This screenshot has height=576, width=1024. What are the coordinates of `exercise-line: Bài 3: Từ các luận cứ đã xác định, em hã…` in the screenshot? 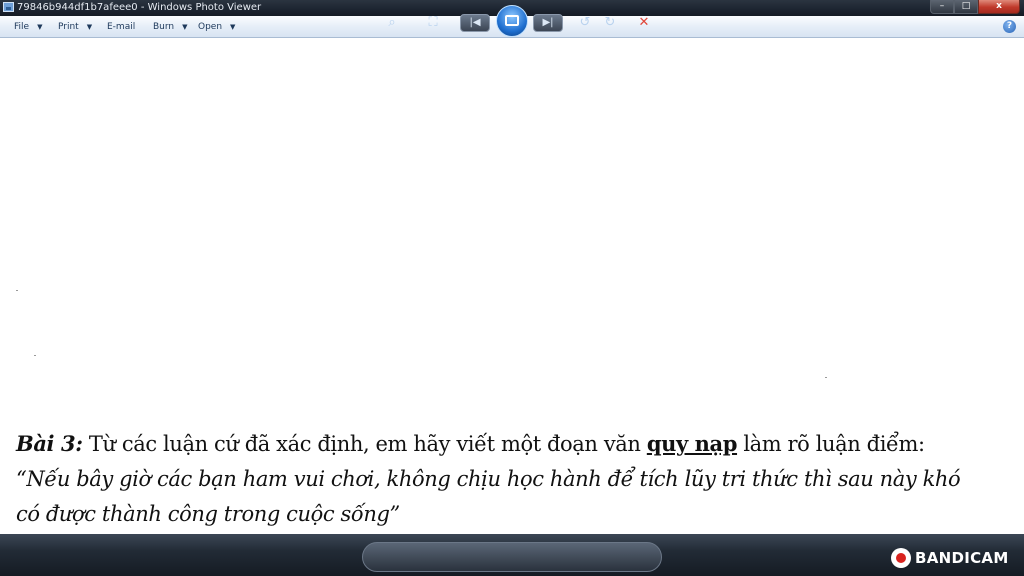 It's located at (516, 444).